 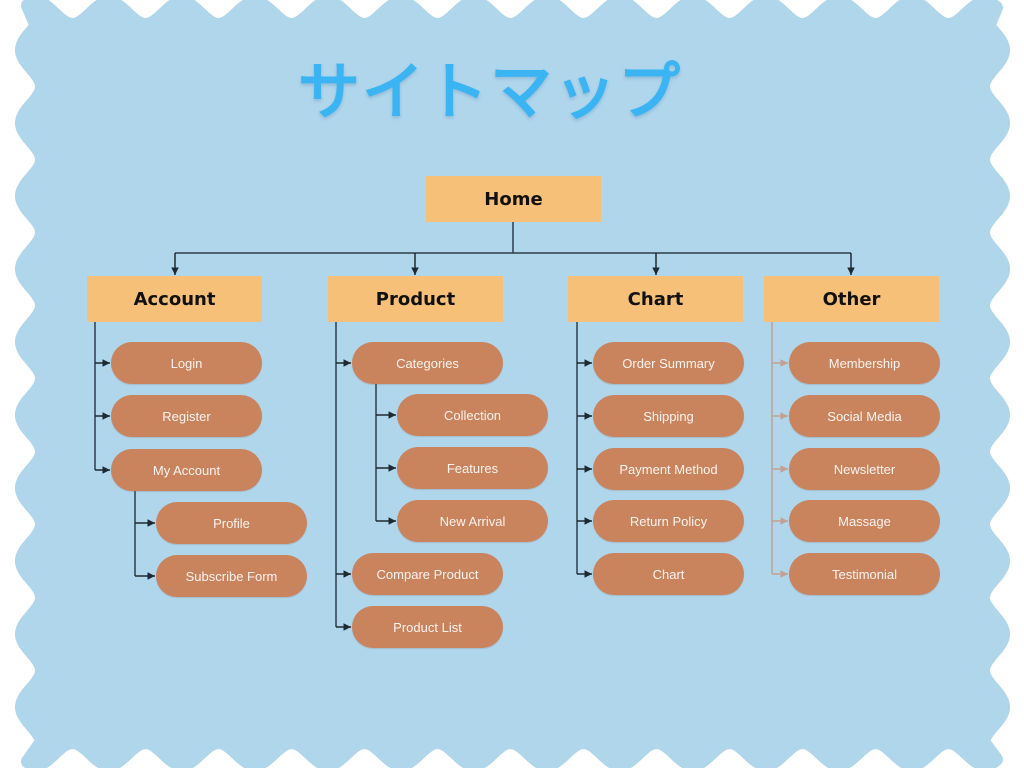 I want to click on node-membership: Membership, so click(x=864, y=363).